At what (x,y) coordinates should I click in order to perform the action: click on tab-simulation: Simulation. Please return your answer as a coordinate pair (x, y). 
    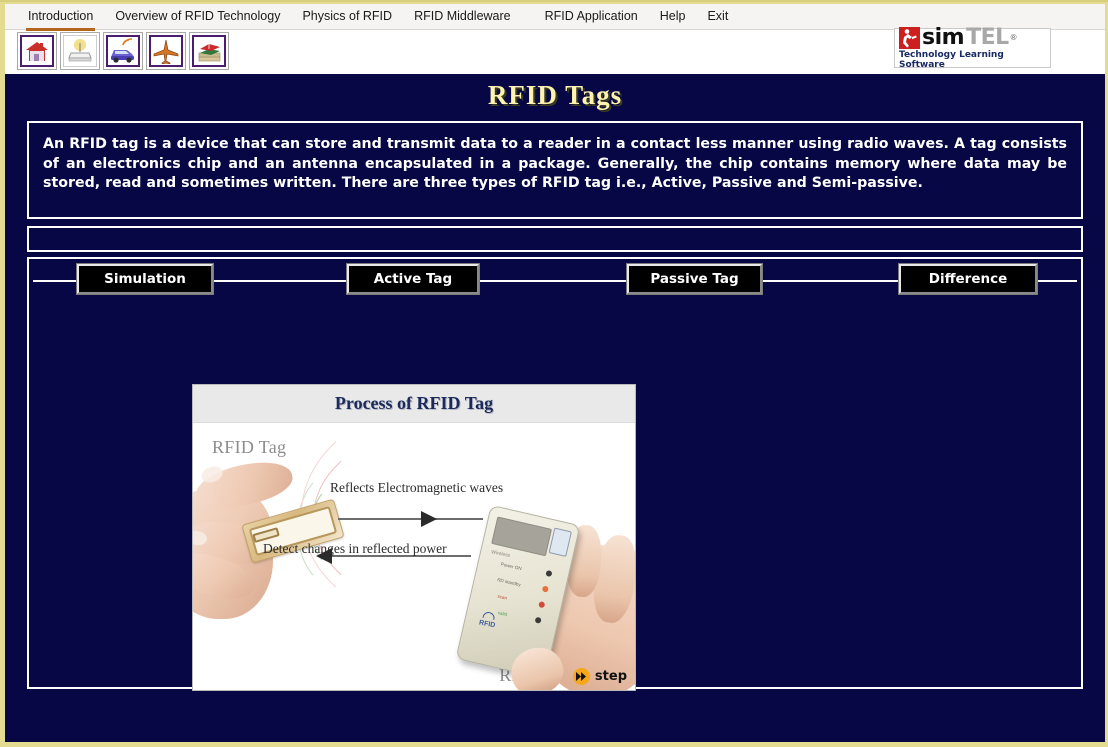
    Looking at the image, I should click on (145, 279).